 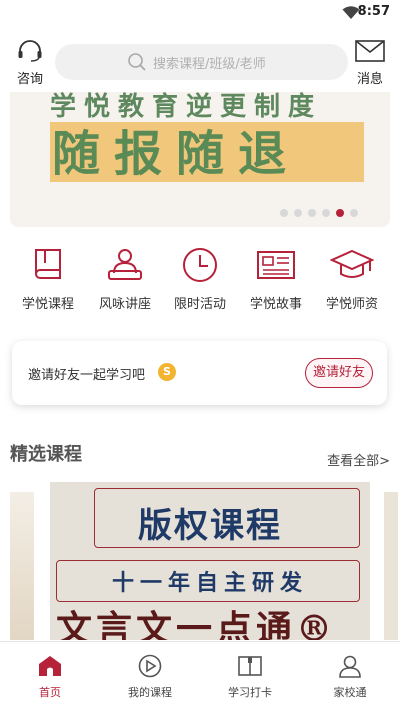 I want to click on envelope-icon, so click(x=370, y=53).